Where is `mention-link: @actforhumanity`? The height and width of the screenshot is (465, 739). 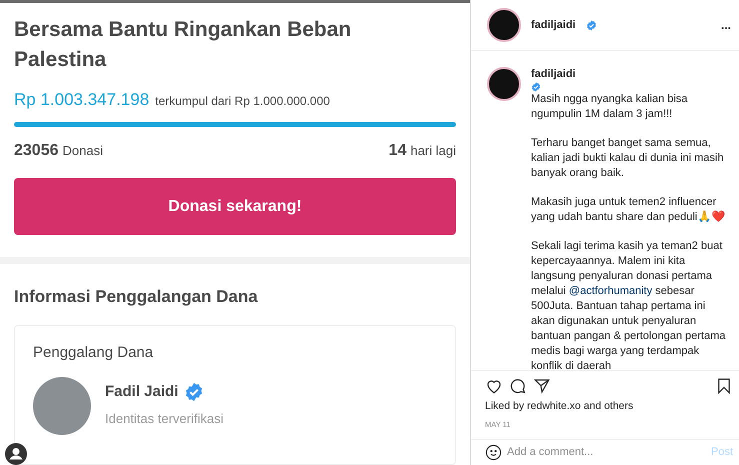
mention-link: @actforhumanity is located at coordinates (610, 291).